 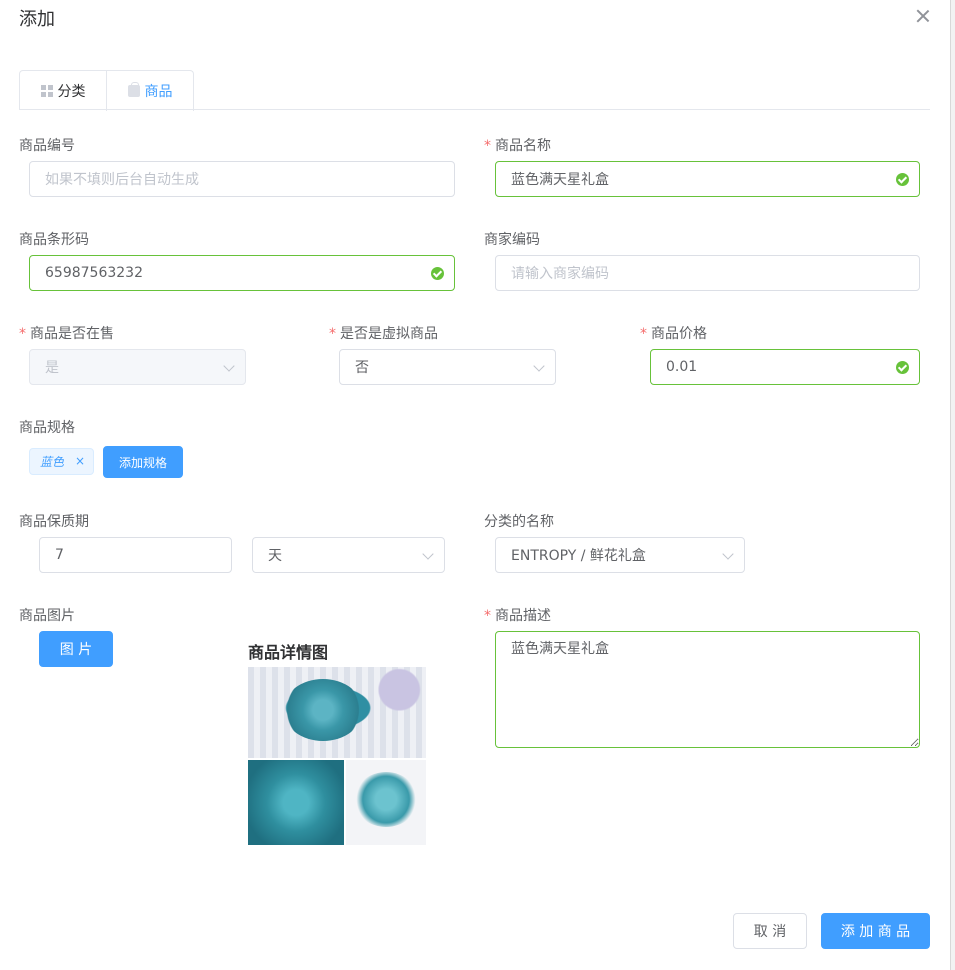 I want to click on on-sale-value: 是, so click(x=52, y=368).